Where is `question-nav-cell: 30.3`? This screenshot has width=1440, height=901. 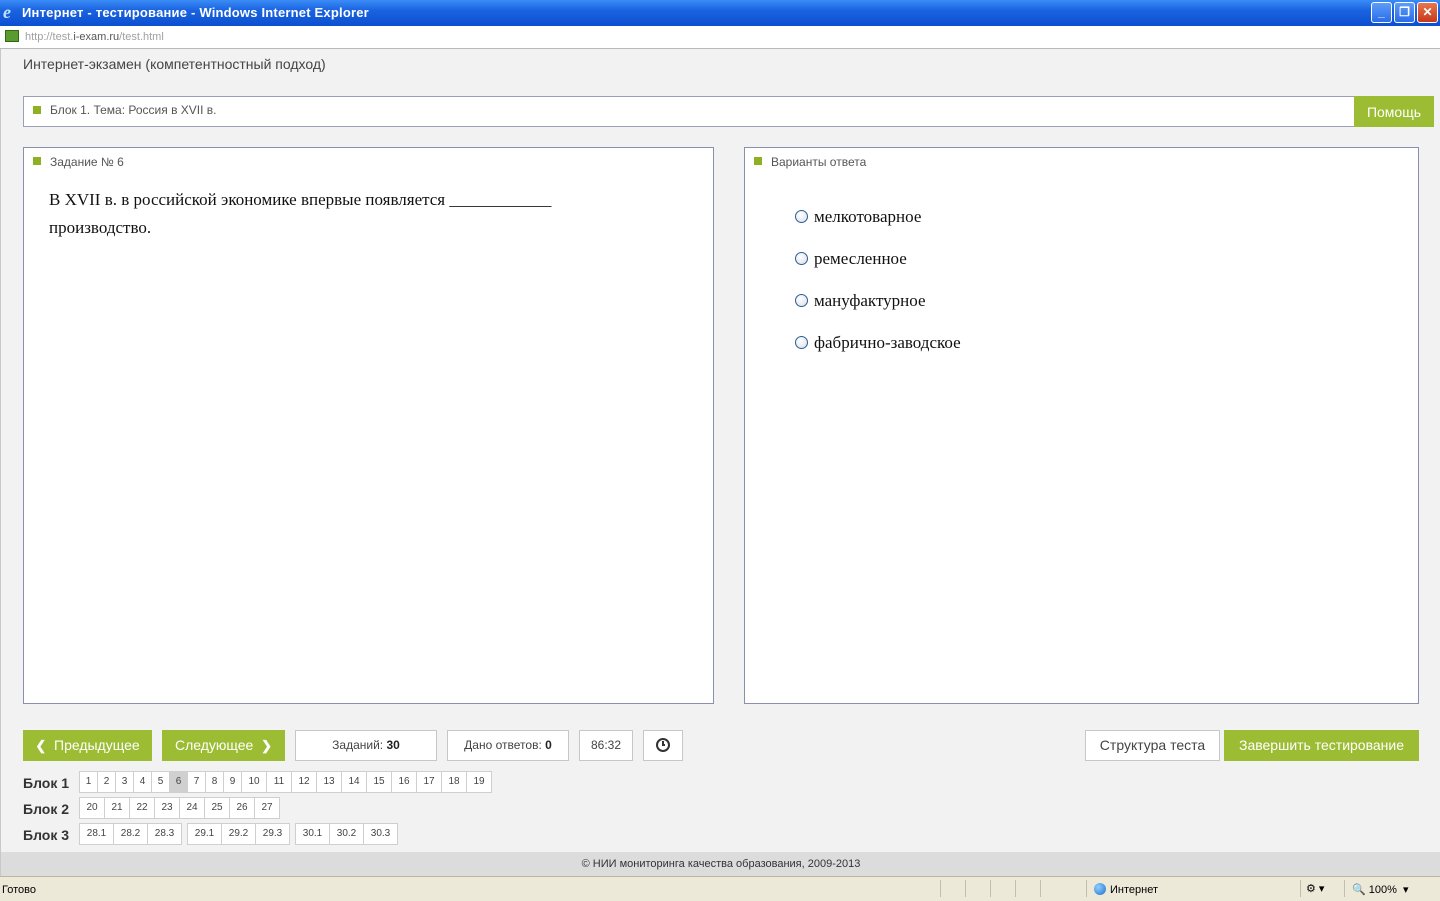
question-nav-cell: 30.3 is located at coordinates (380, 834).